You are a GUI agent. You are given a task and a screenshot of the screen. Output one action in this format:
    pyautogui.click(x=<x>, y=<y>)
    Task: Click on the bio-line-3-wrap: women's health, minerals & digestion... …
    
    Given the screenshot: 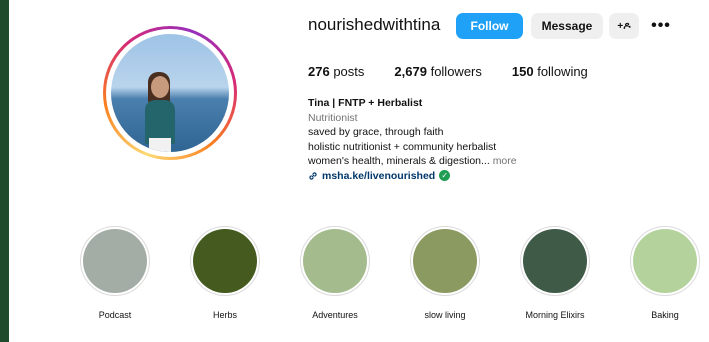 What is the action you would take?
    pyautogui.click(x=412, y=161)
    